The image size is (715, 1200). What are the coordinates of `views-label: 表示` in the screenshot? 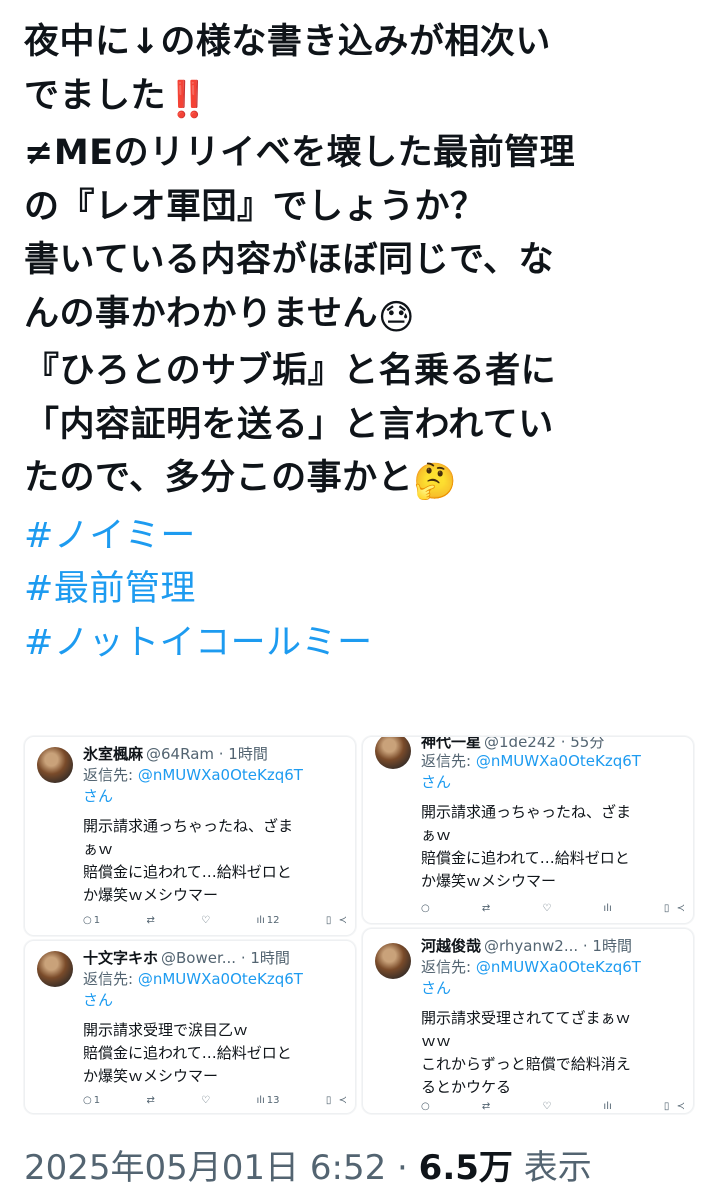 It's located at (552, 1168).